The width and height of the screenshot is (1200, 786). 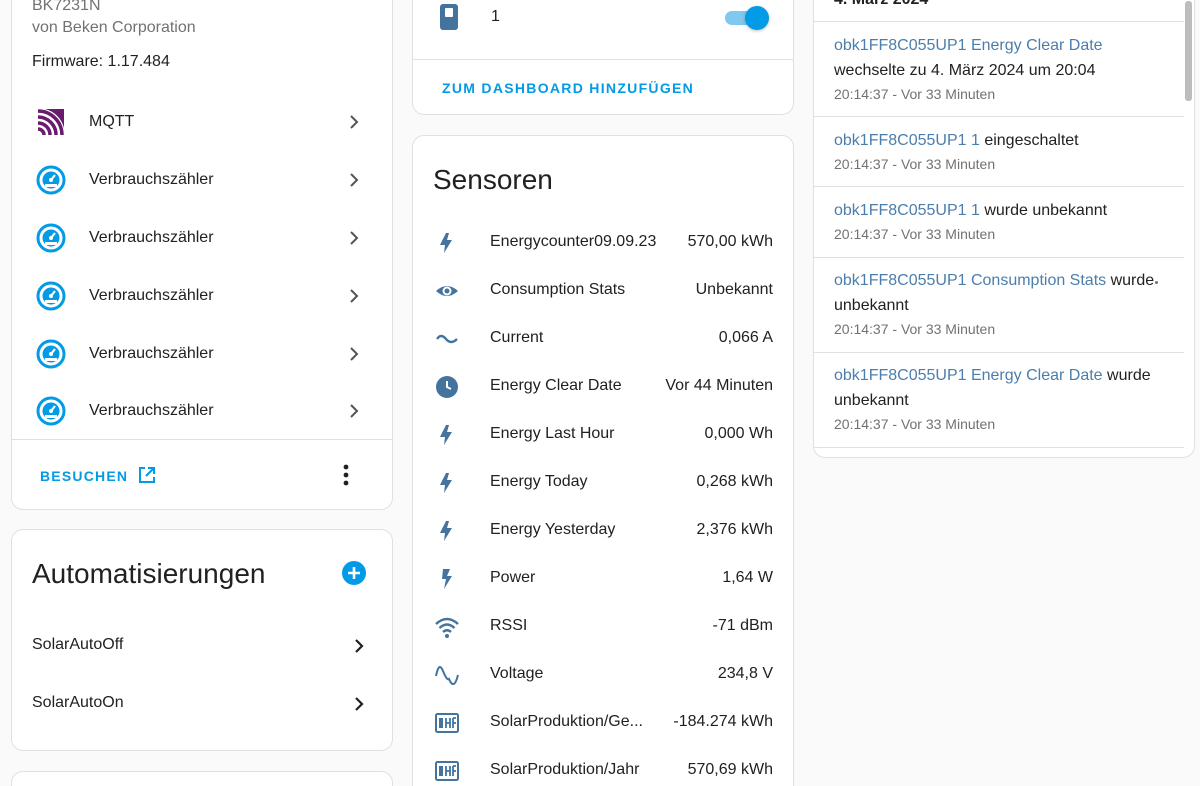 I want to click on sensor-value: 0,000 Wh, so click(x=738, y=433).